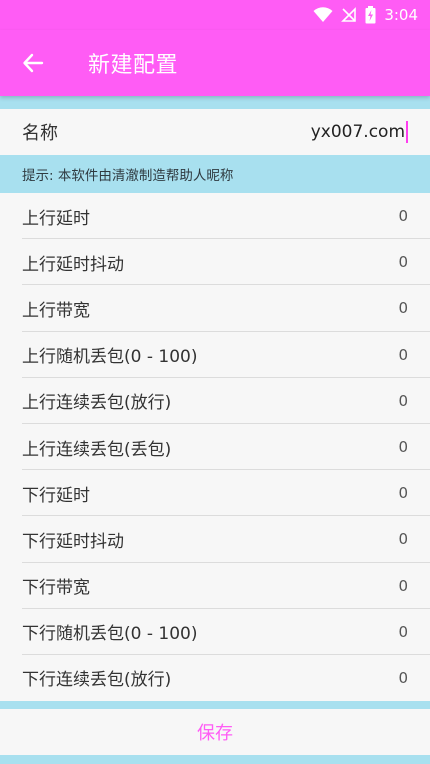  I want to click on battery-charging-icon, so click(370, 15).